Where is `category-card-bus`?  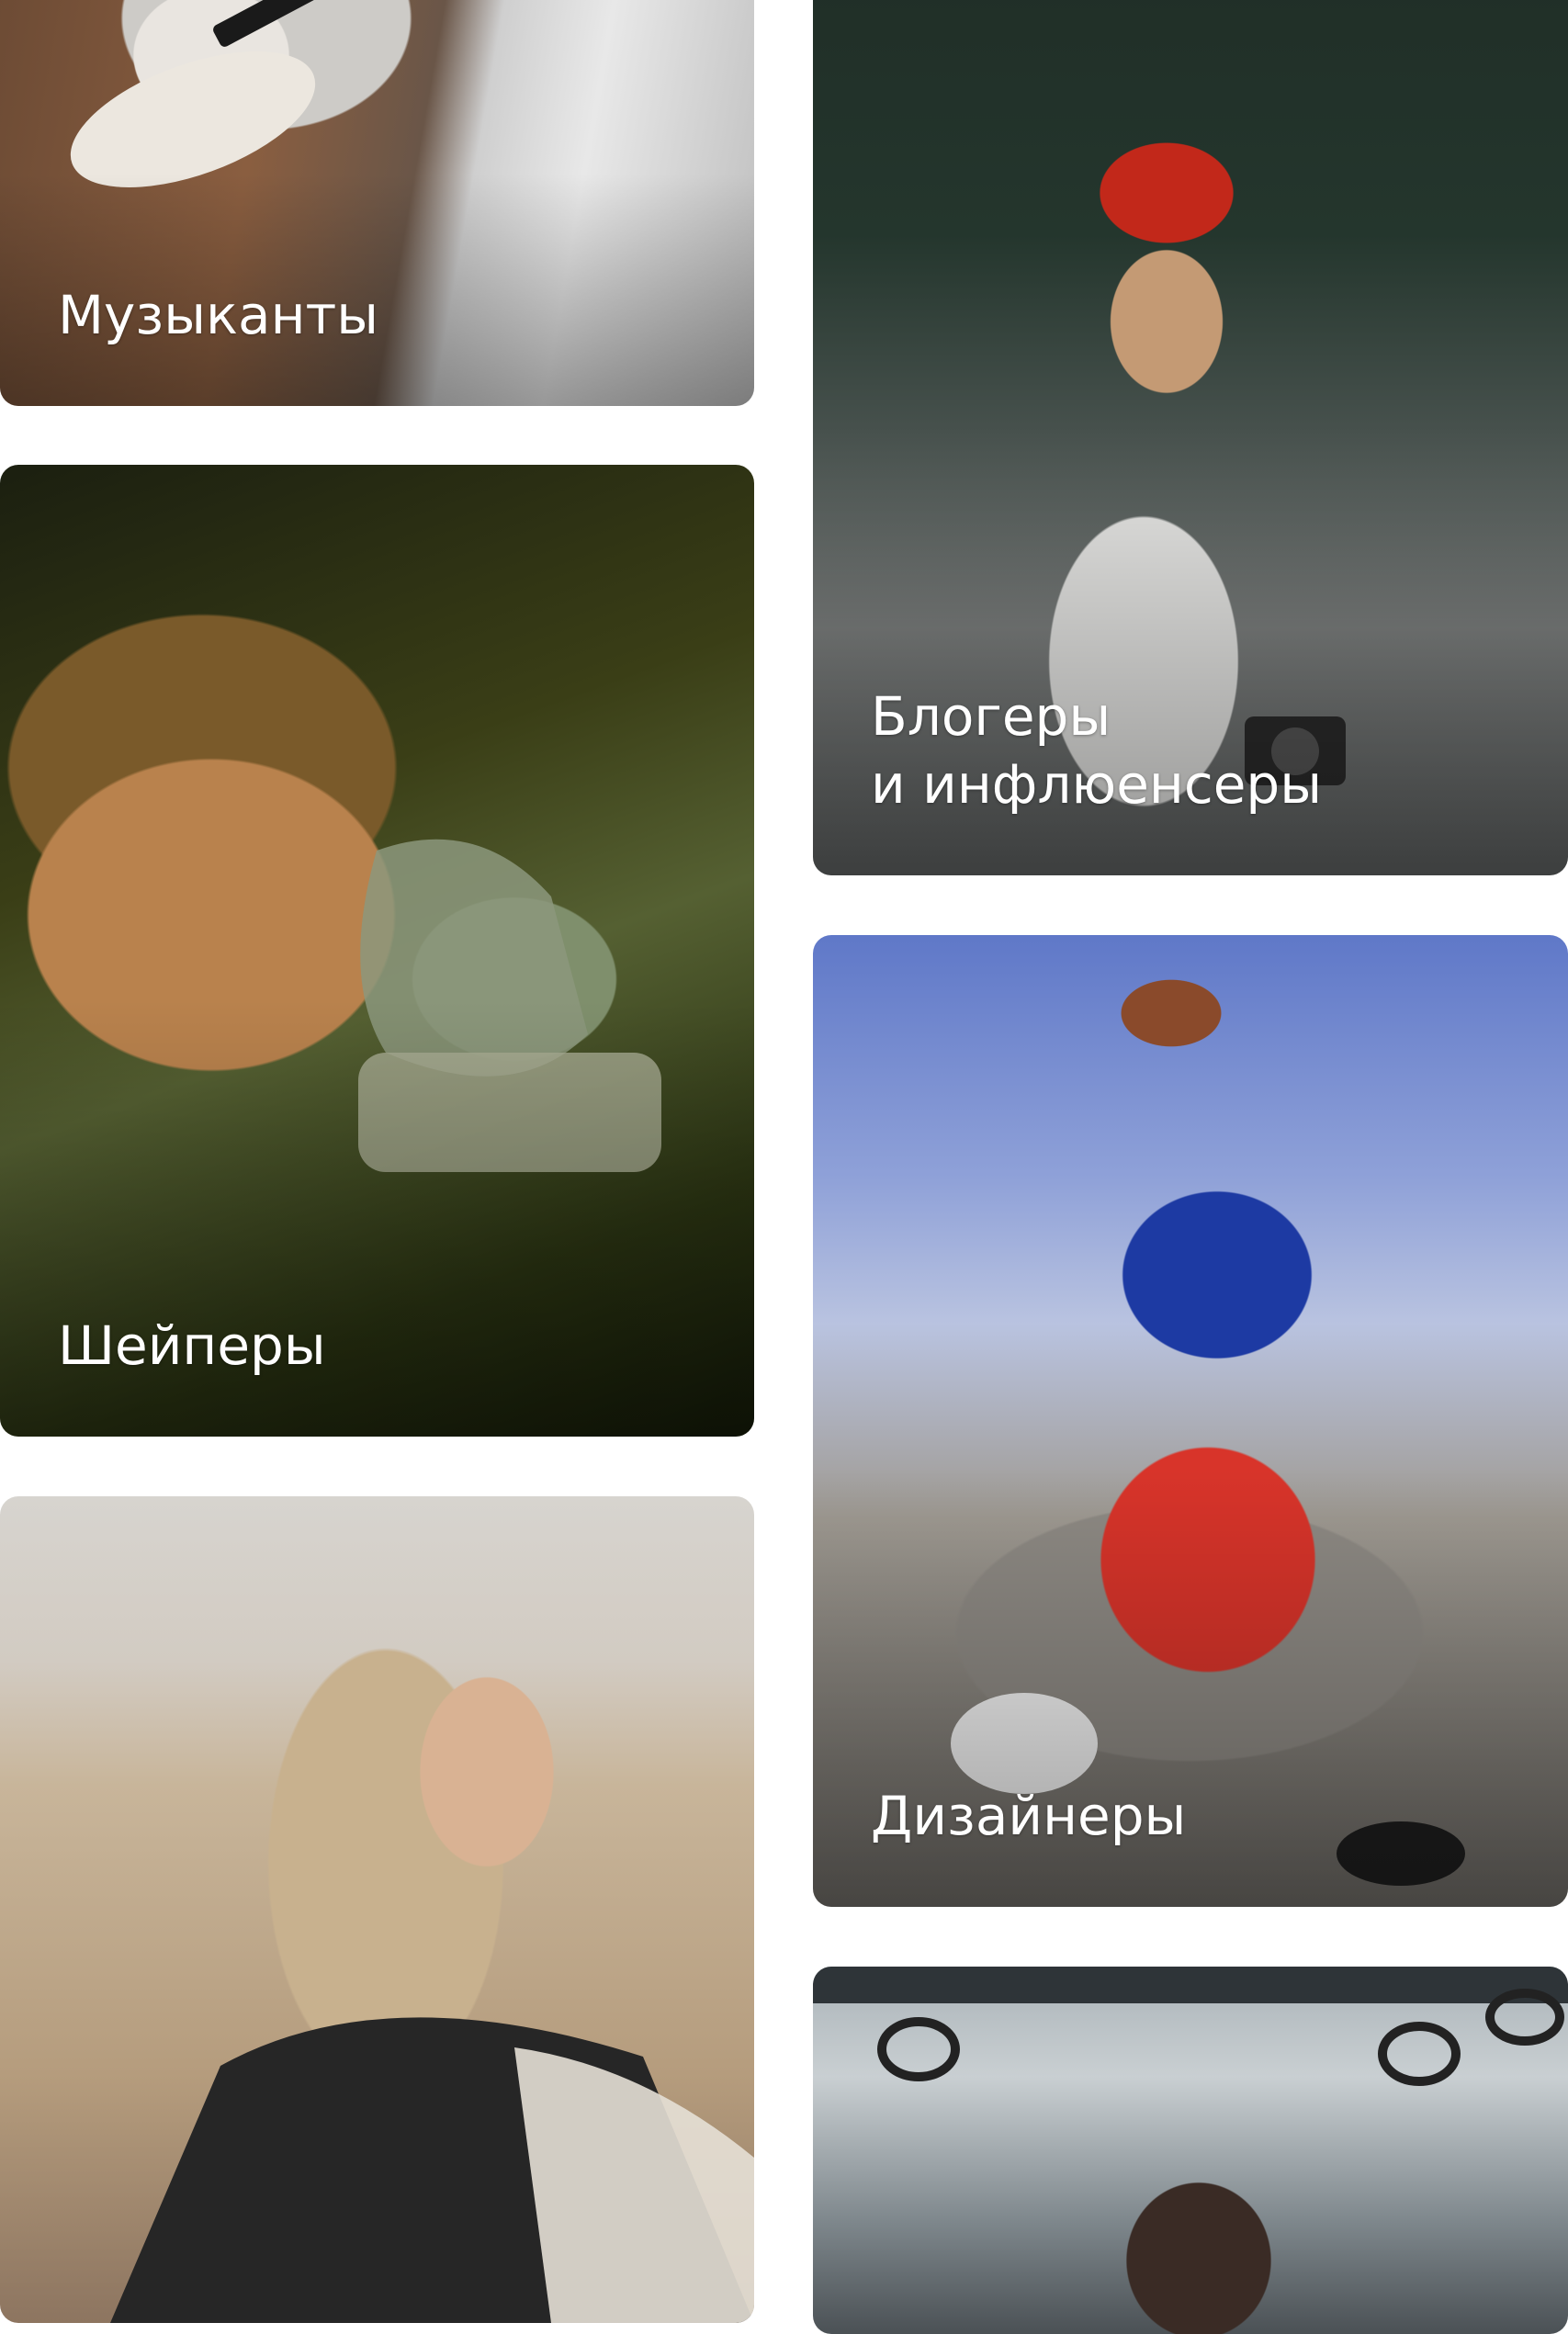 category-card-bus is located at coordinates (1191, 2150).